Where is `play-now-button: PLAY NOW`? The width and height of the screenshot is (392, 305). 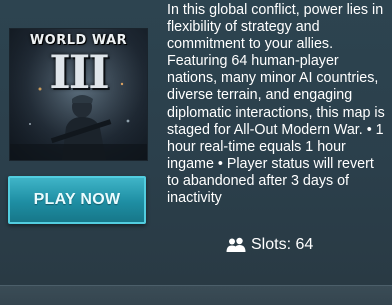 play-now-button: PLAY NOW is located at coordinates (77, 200).